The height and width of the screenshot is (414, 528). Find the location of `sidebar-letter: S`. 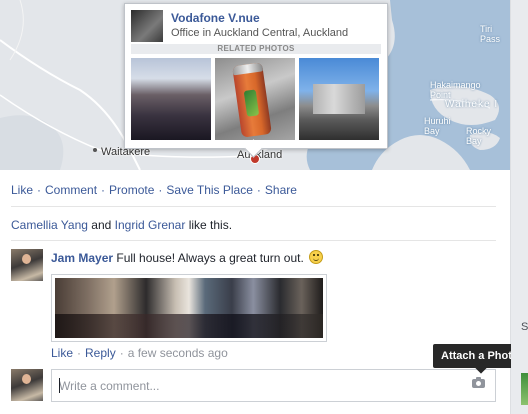

sidebar-letter: S is located at coordinates (524, 327).